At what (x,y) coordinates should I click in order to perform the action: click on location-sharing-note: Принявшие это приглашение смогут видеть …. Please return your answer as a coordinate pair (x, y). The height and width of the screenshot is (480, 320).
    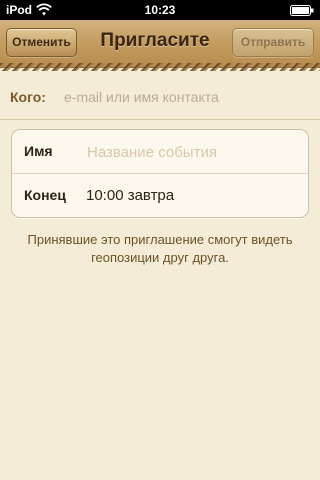
    Looking at the image, I should click on (160, 248).